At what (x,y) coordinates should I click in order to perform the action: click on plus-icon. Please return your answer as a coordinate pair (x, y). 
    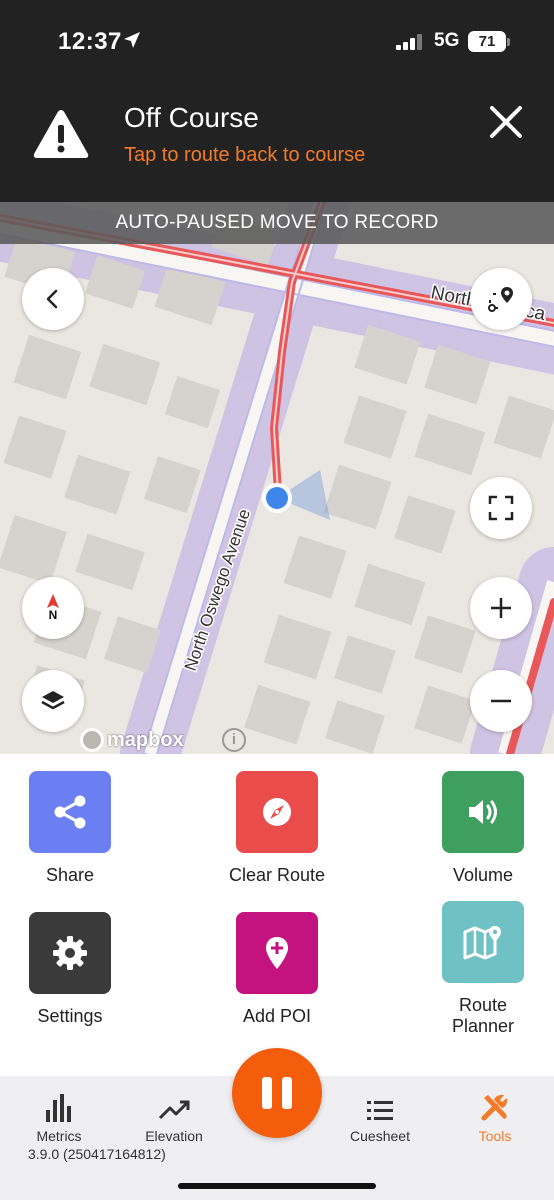
    Looking at the image, I should click on (501, 608).